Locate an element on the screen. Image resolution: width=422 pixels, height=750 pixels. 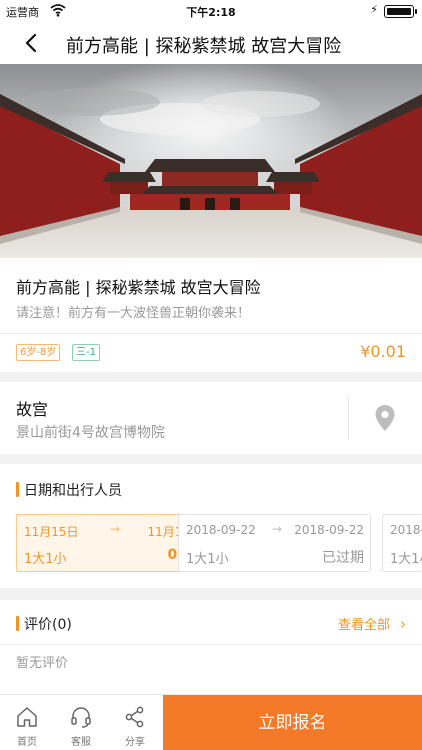
status-bar: 运营商 下午2:18 ⚡ is located at coordinates (211, 11).